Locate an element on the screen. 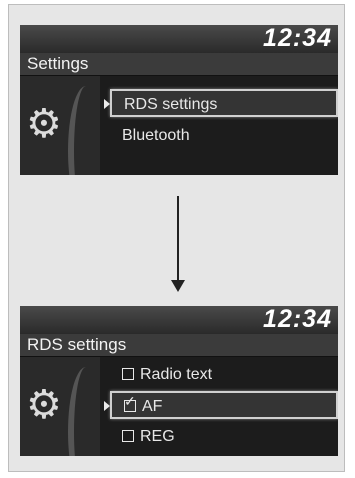 This screenshot has height=478, width=355. menu-item-label: Radio text is located at coordinates (176, 374).